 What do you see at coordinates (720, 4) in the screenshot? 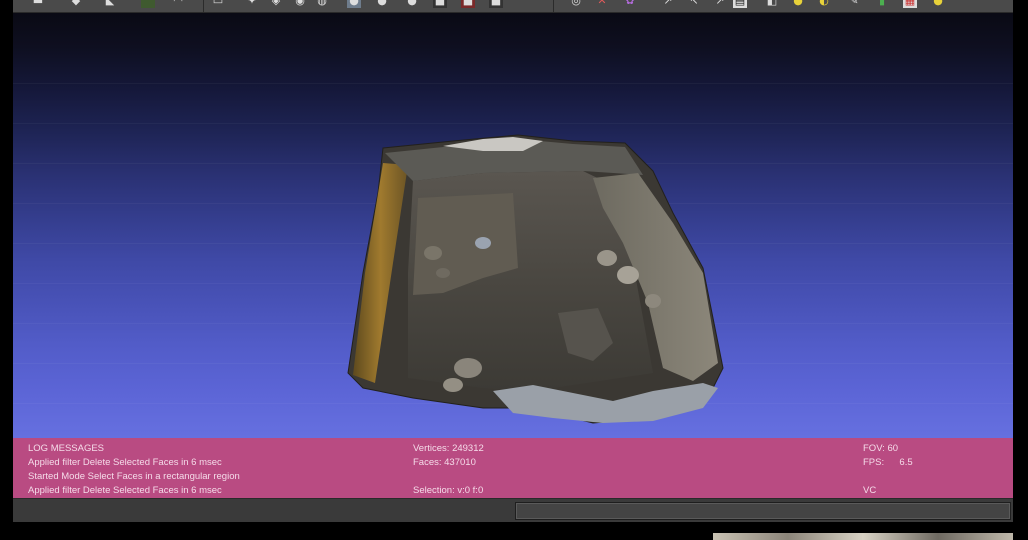
I see `pan-icon: ↗` at bounding box center [720, 4].